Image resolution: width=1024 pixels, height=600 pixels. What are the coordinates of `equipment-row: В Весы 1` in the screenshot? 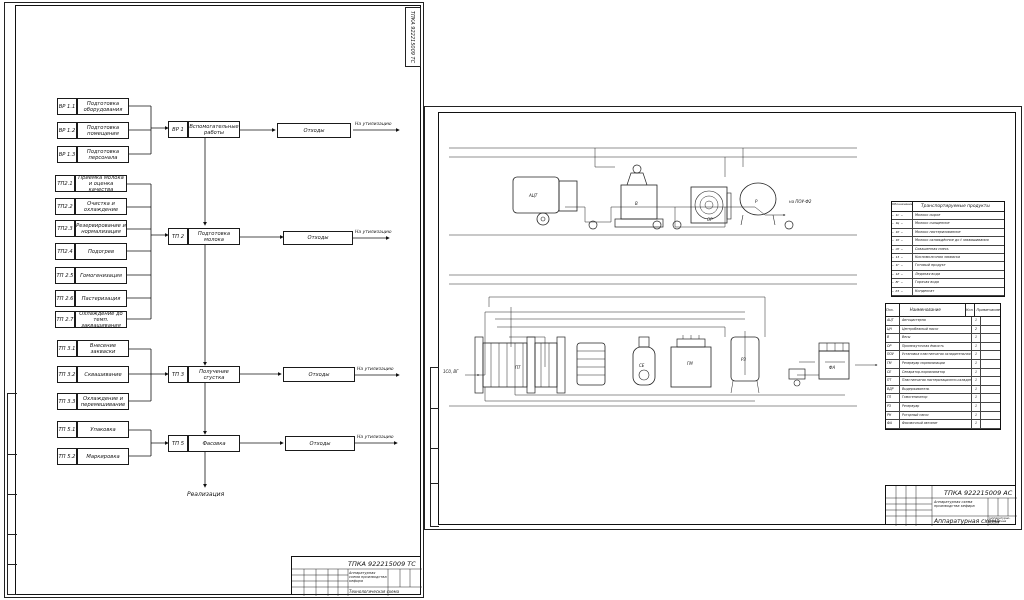 It's located at (943, 338).